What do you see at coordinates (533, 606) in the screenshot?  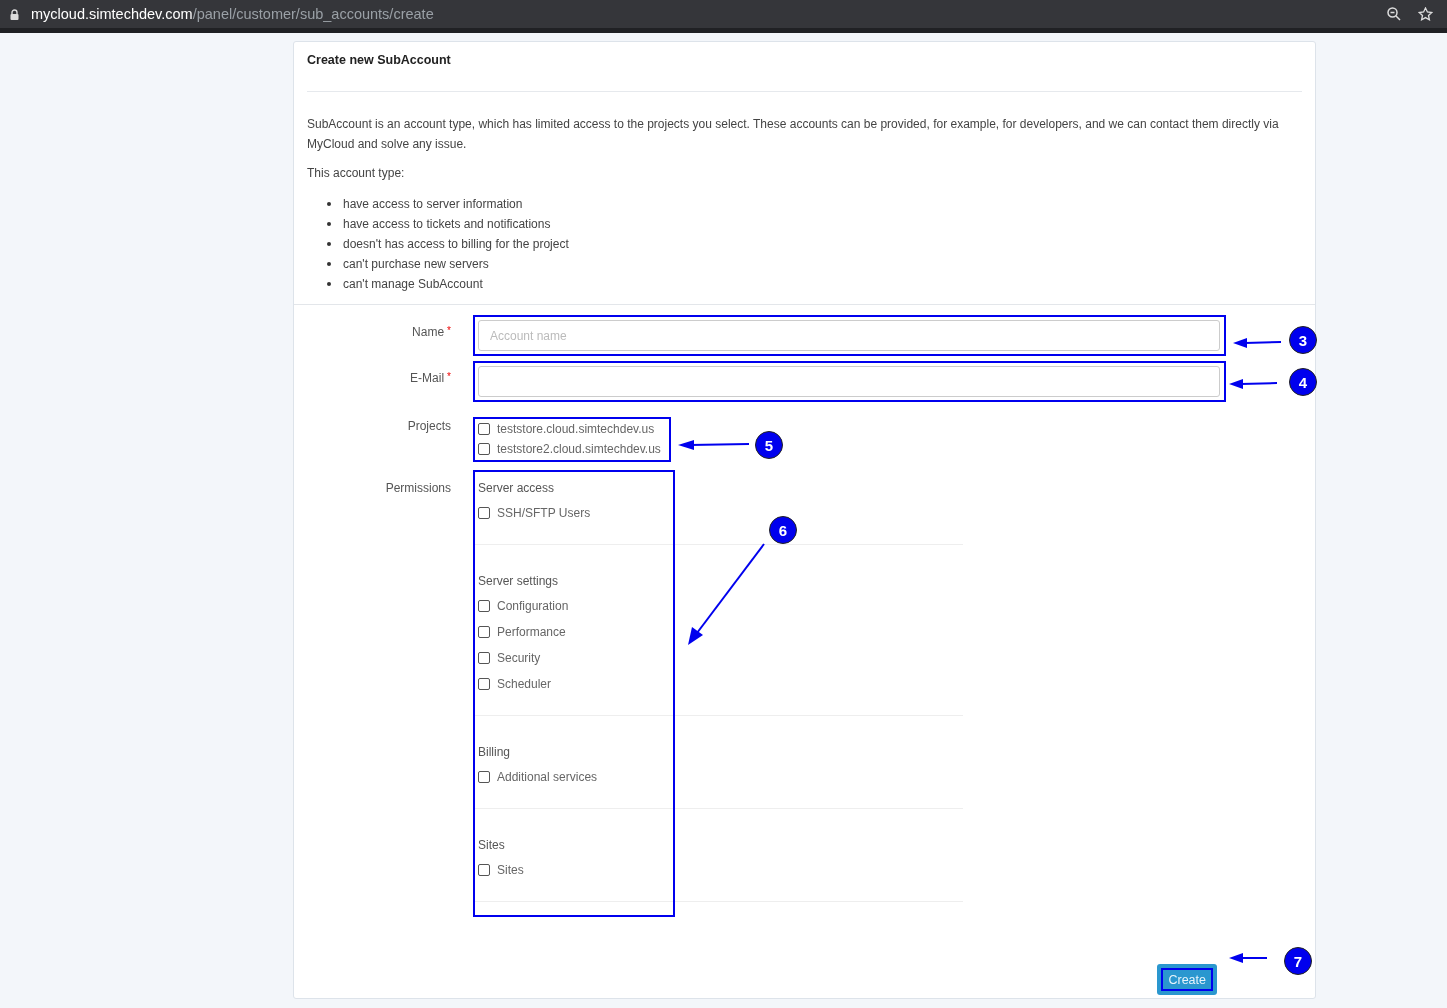 I see `permission-option: Configuration` at bounding box center [533, 606].